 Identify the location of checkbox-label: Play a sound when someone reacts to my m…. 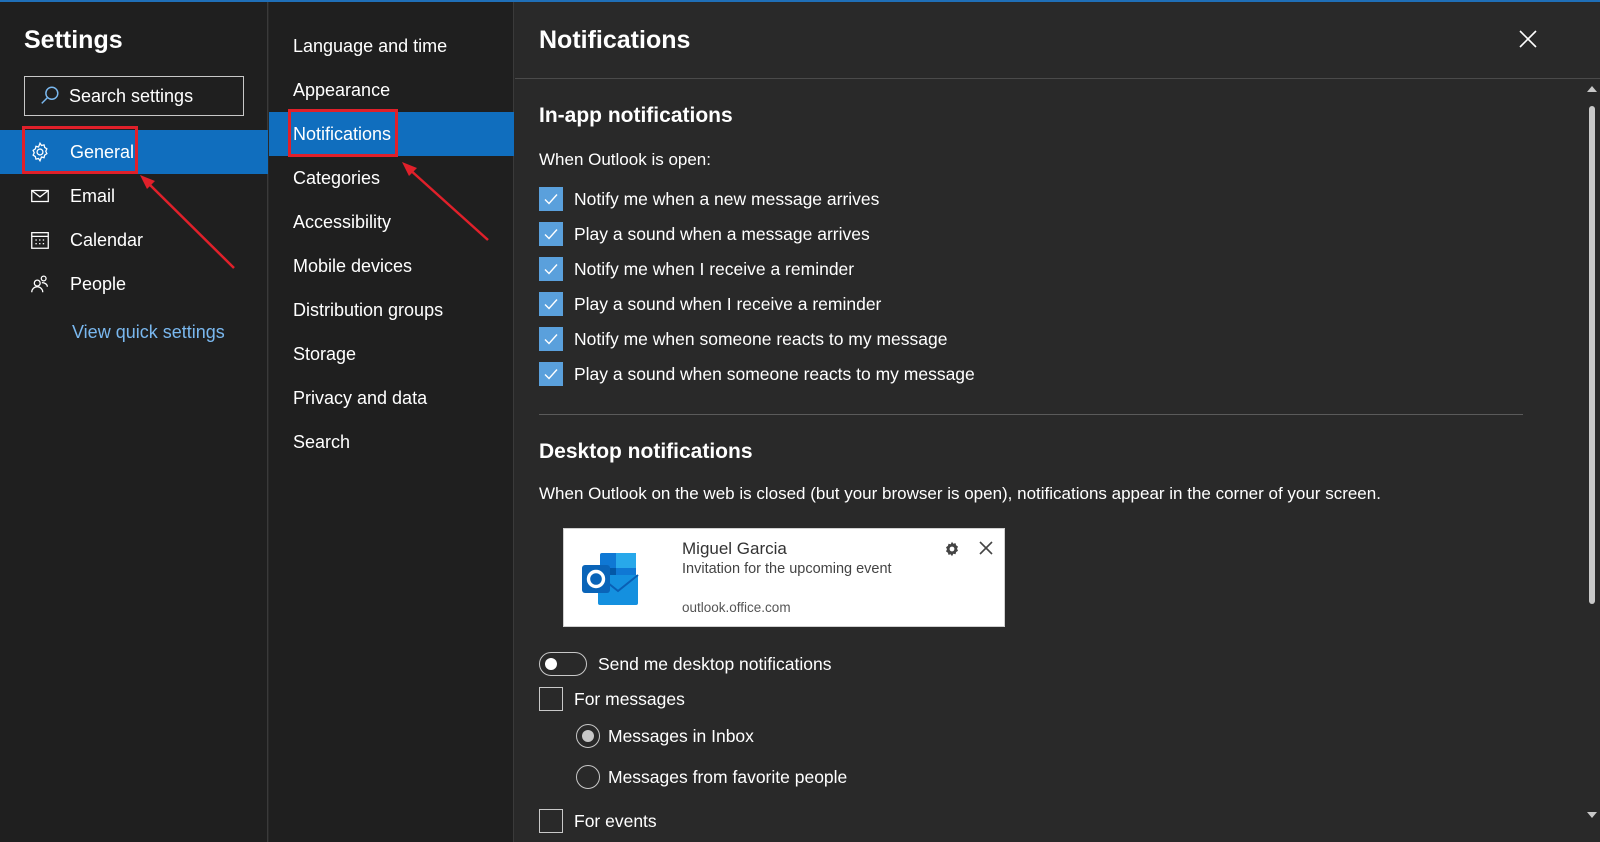
(774, 373).